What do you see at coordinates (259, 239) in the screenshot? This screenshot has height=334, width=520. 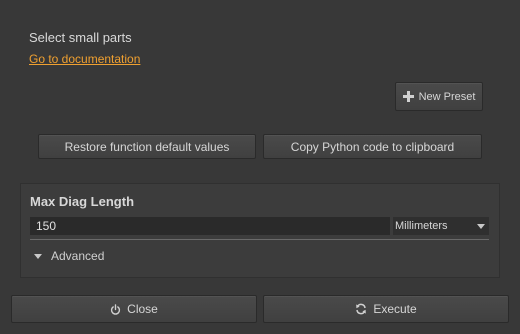 I see `divider` at bounding box center [259, 239].